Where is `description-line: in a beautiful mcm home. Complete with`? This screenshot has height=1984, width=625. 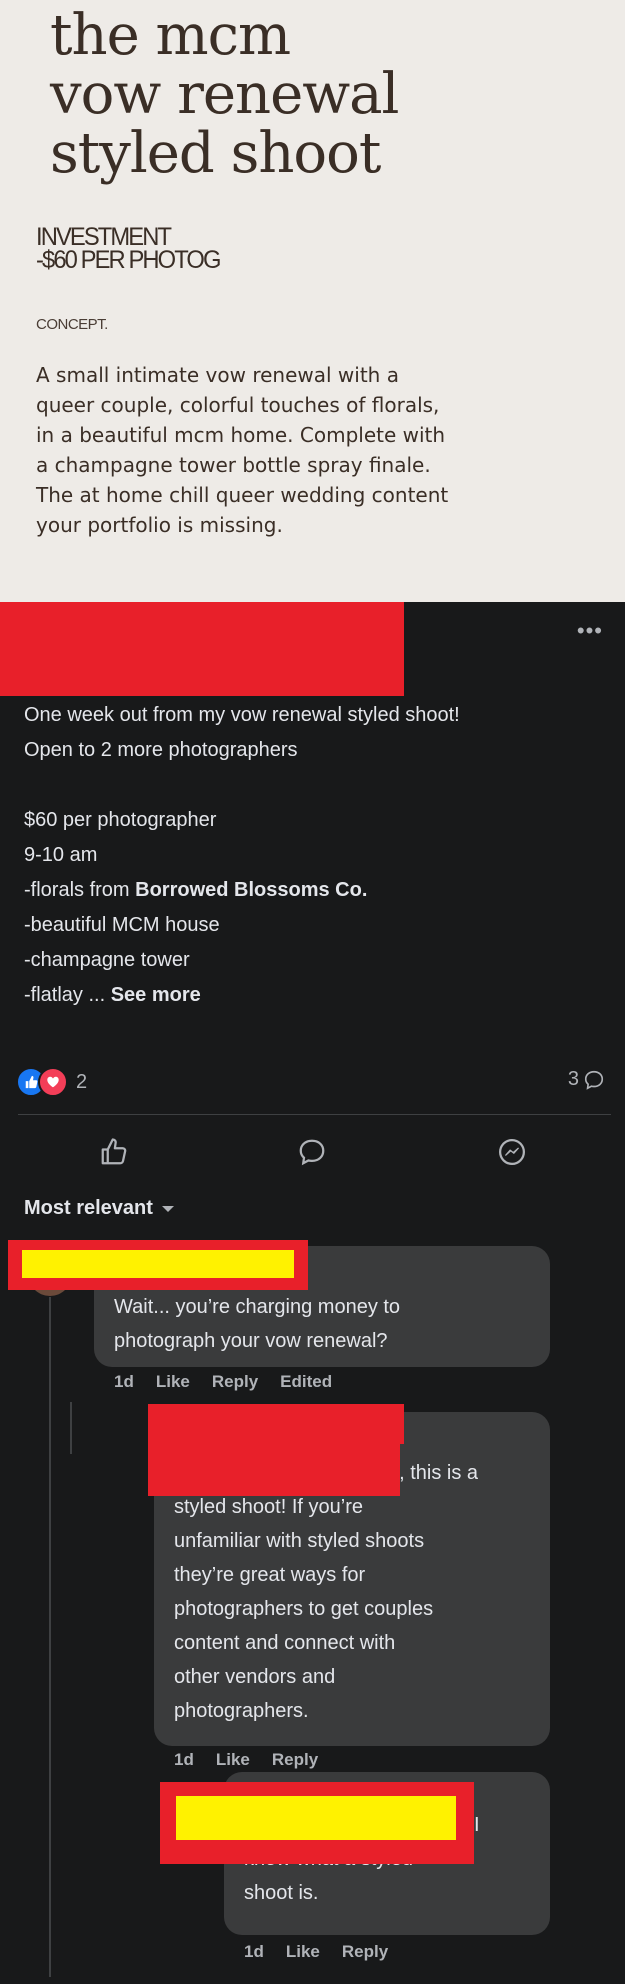 description-line: in a beautiful mcm home. Complete with is located at coordinates (241, 435).